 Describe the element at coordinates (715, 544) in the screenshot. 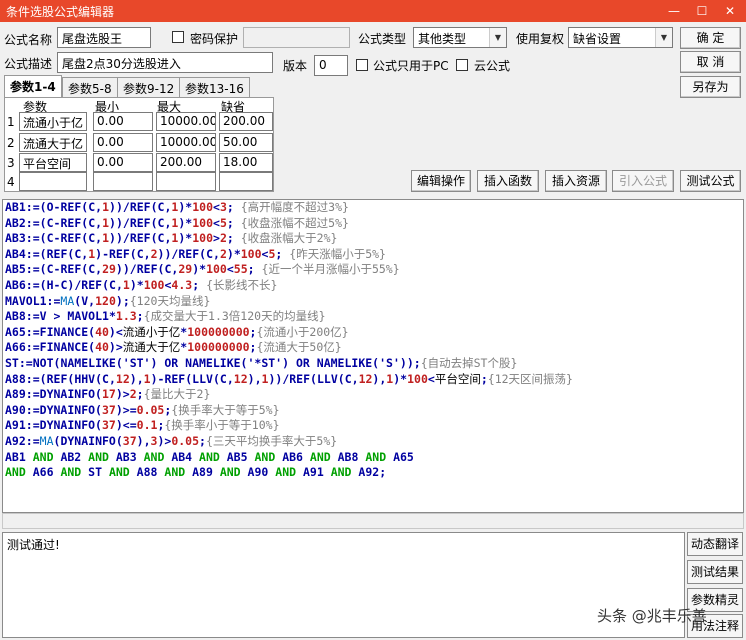

I see `dynamic-translate-button: 动态翻译` at that location.